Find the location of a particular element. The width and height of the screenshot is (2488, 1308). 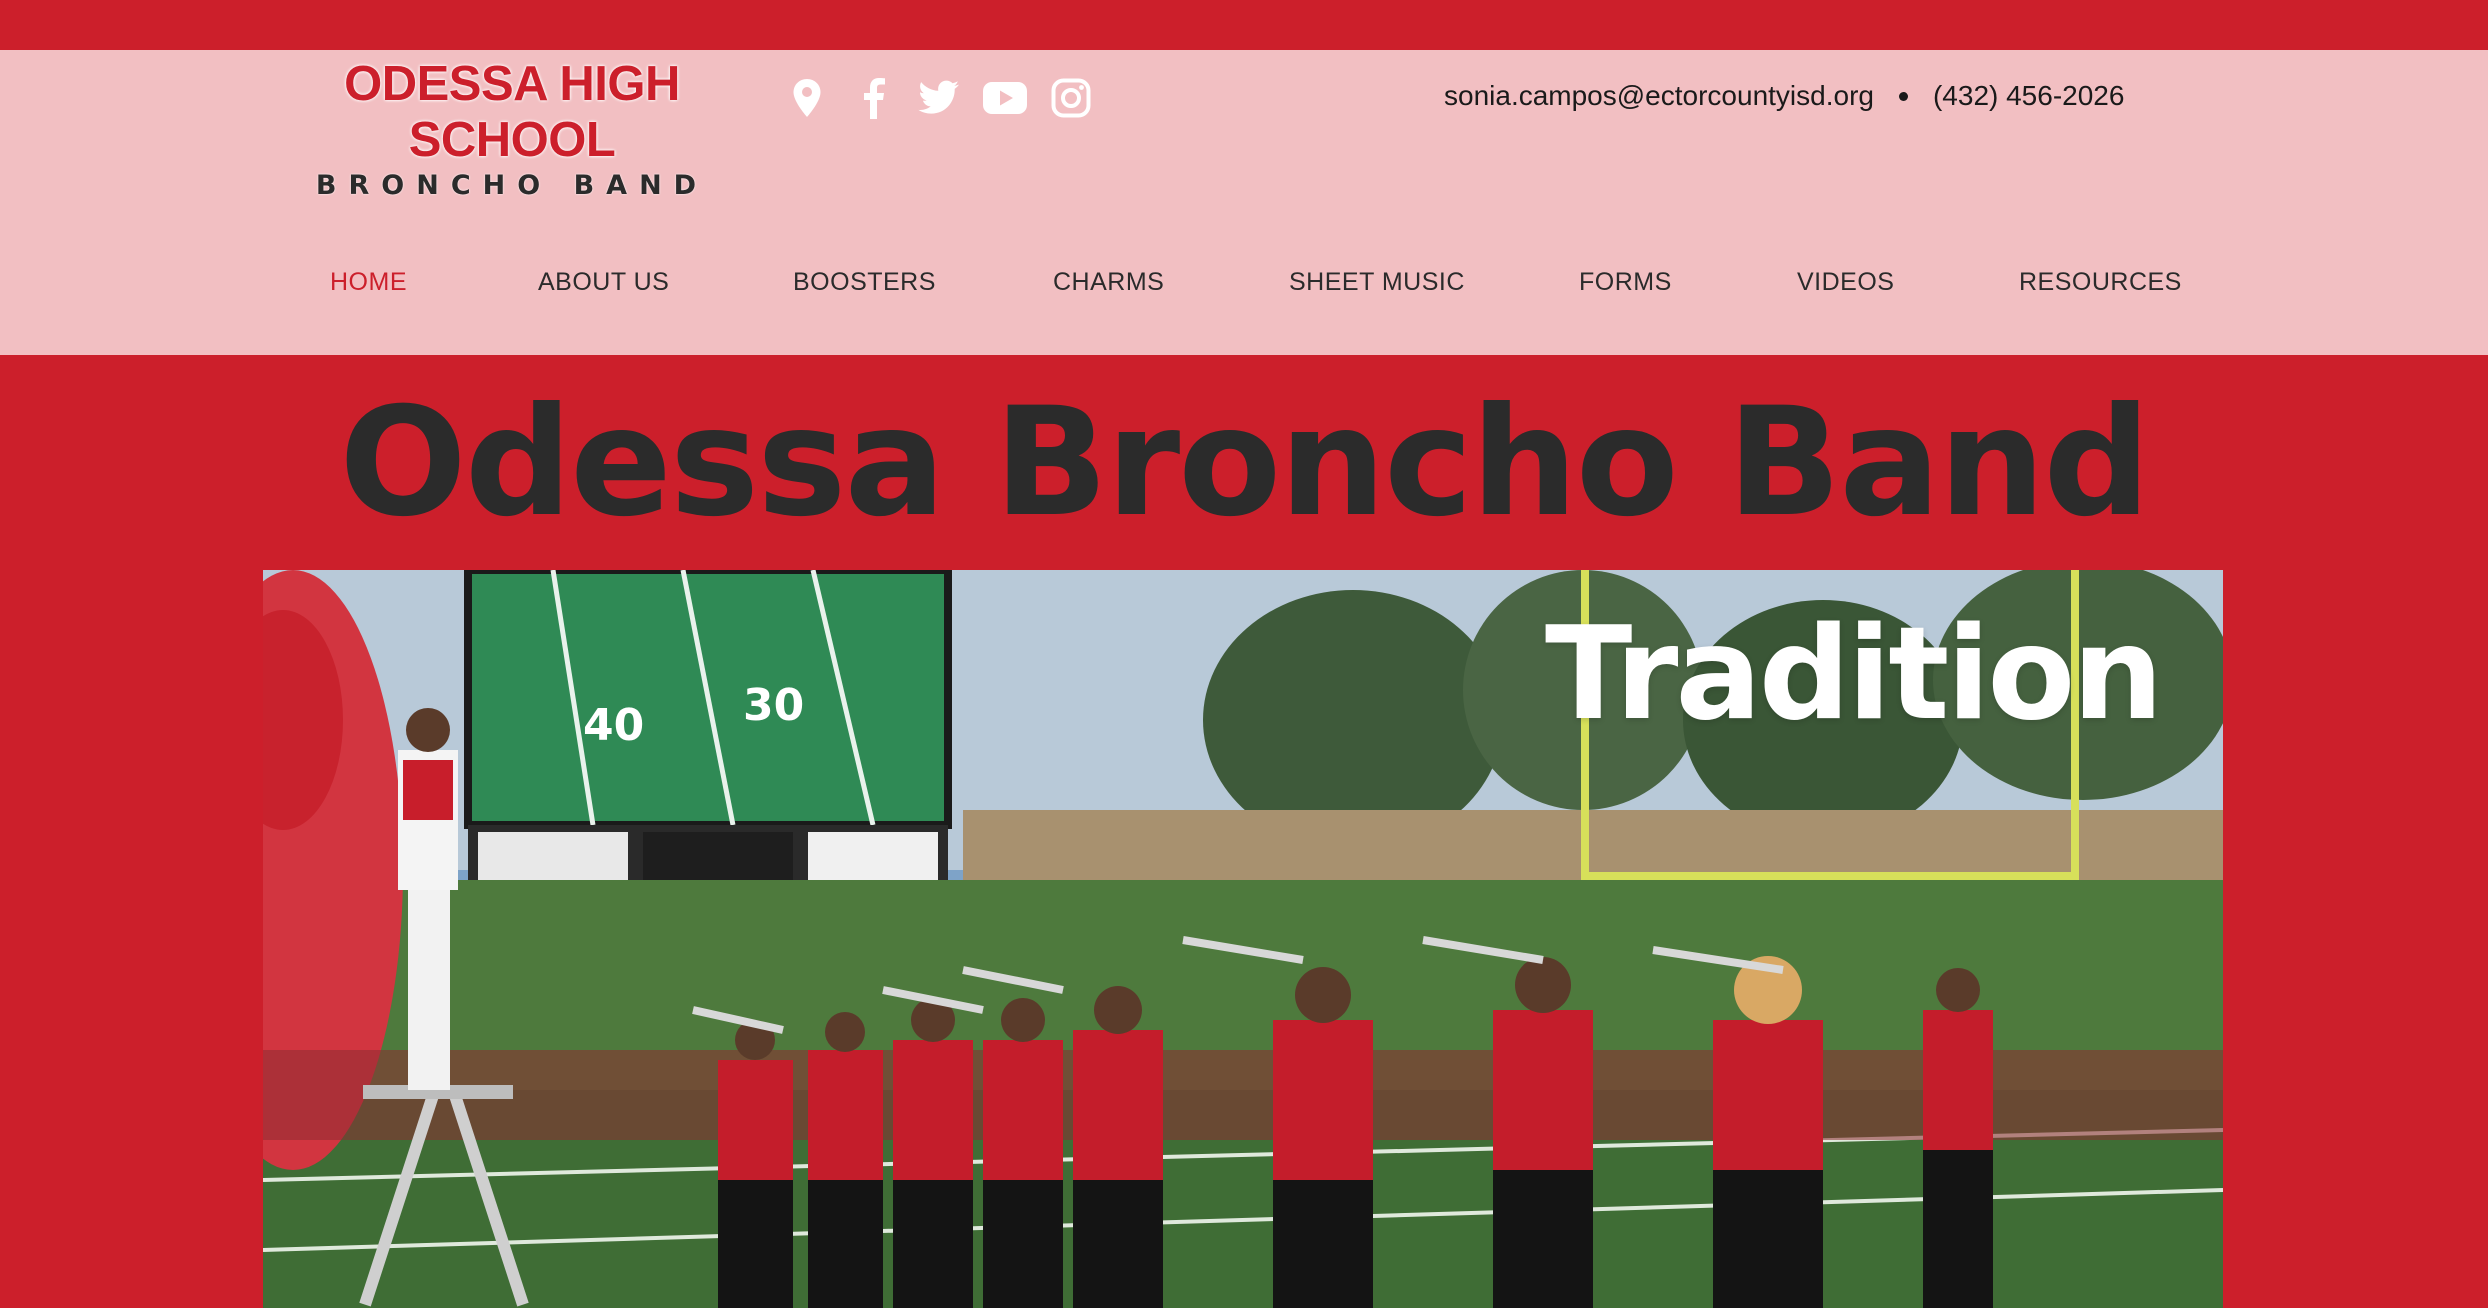

social-links is located at coordinates (939, 98).